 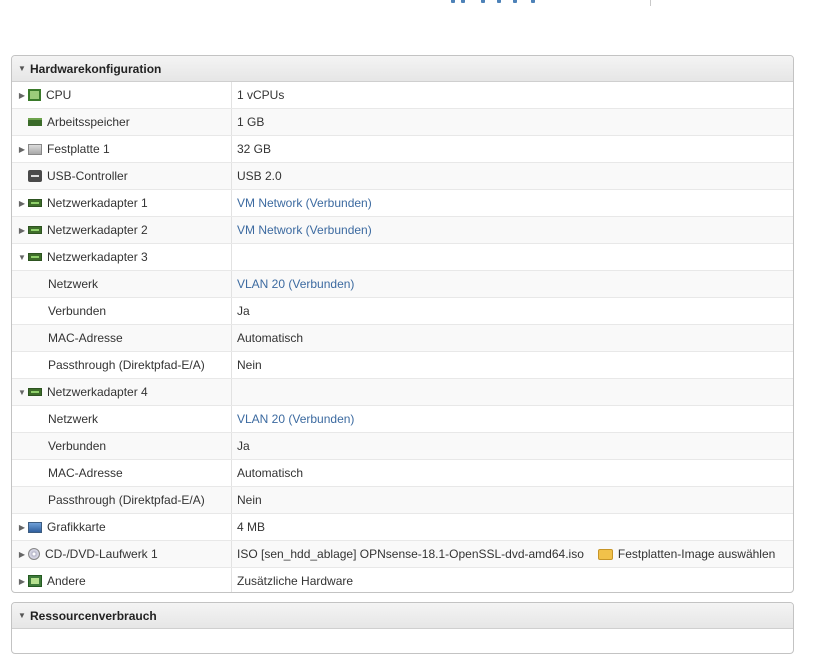 I want to click on display-icon, so click(x=35, y=527).